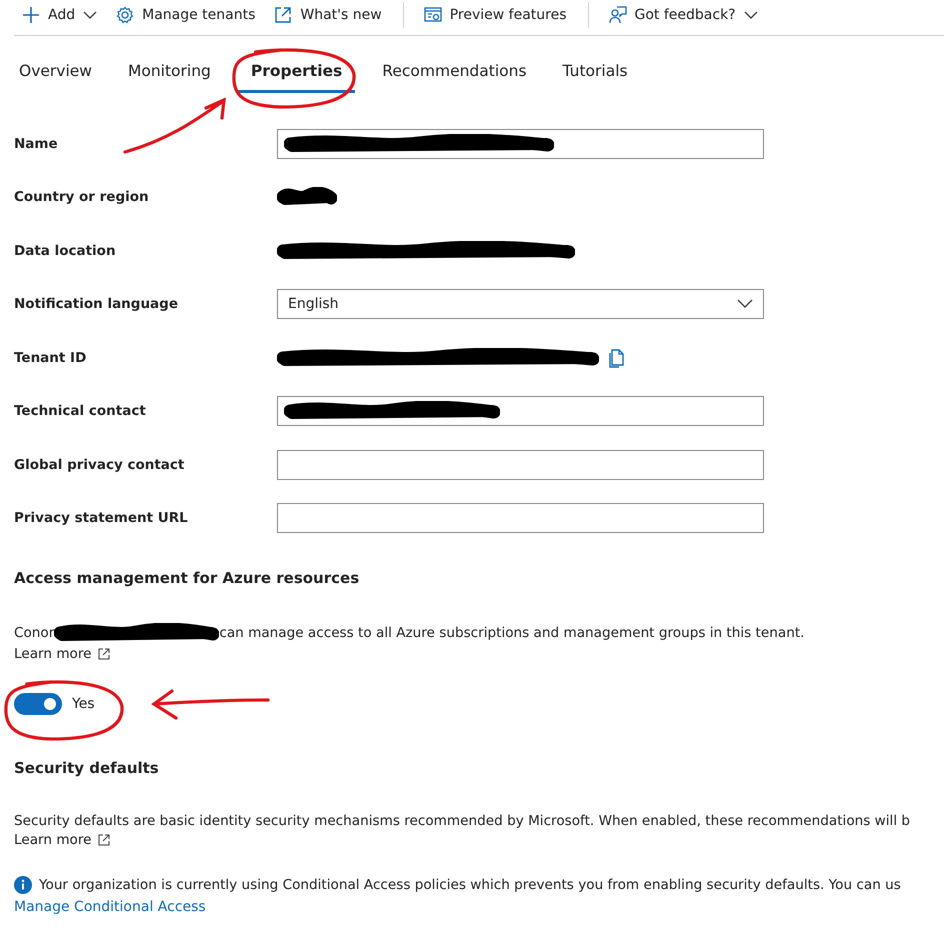  I want to click on toolbar-button: Got feedback?, so click(683, 15).